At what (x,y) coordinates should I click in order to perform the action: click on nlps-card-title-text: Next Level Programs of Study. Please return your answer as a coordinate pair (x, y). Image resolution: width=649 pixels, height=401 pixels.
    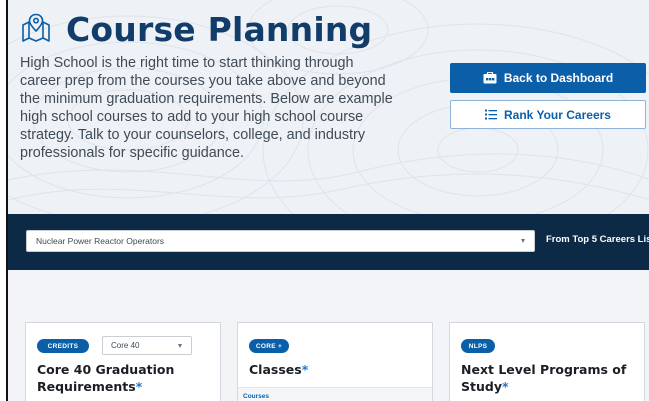
    Looking at the image, I should click on (544, 378).